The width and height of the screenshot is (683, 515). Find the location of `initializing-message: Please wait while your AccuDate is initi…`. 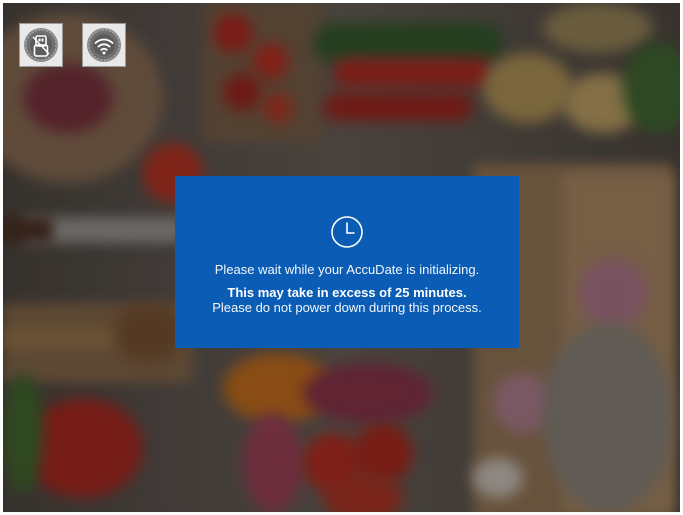

initializing-message: Please wait while your AccuDate is initi… is located at coordinates (347, 269).